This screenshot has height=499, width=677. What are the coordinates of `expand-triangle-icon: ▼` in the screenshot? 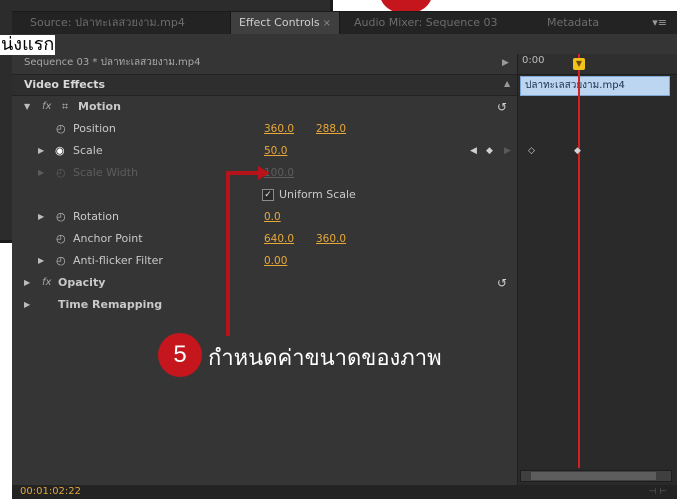 It's located at (27, 107).